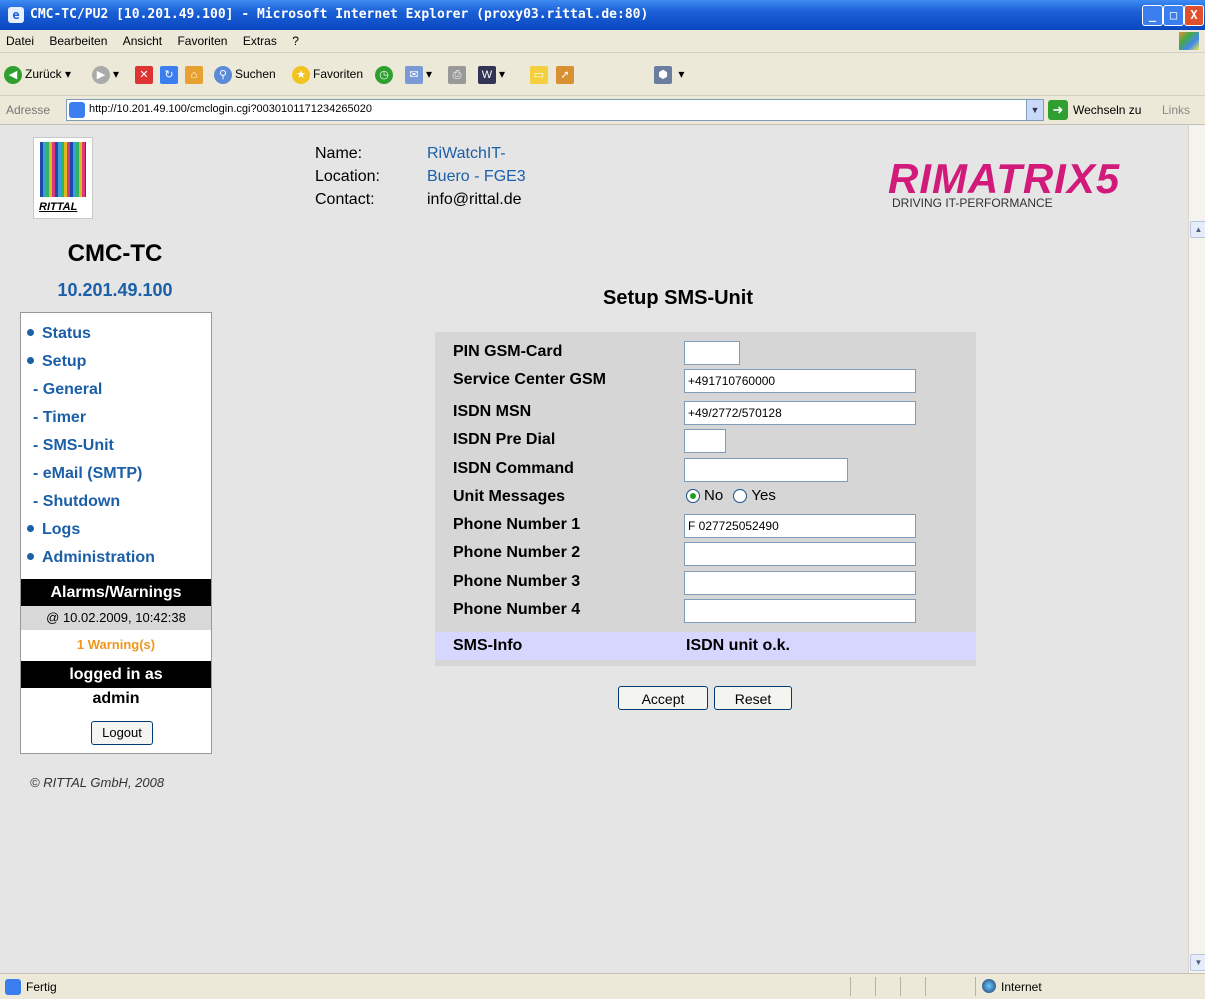  I want to click on mail-button: ✉ ▾, so click(418, 74).